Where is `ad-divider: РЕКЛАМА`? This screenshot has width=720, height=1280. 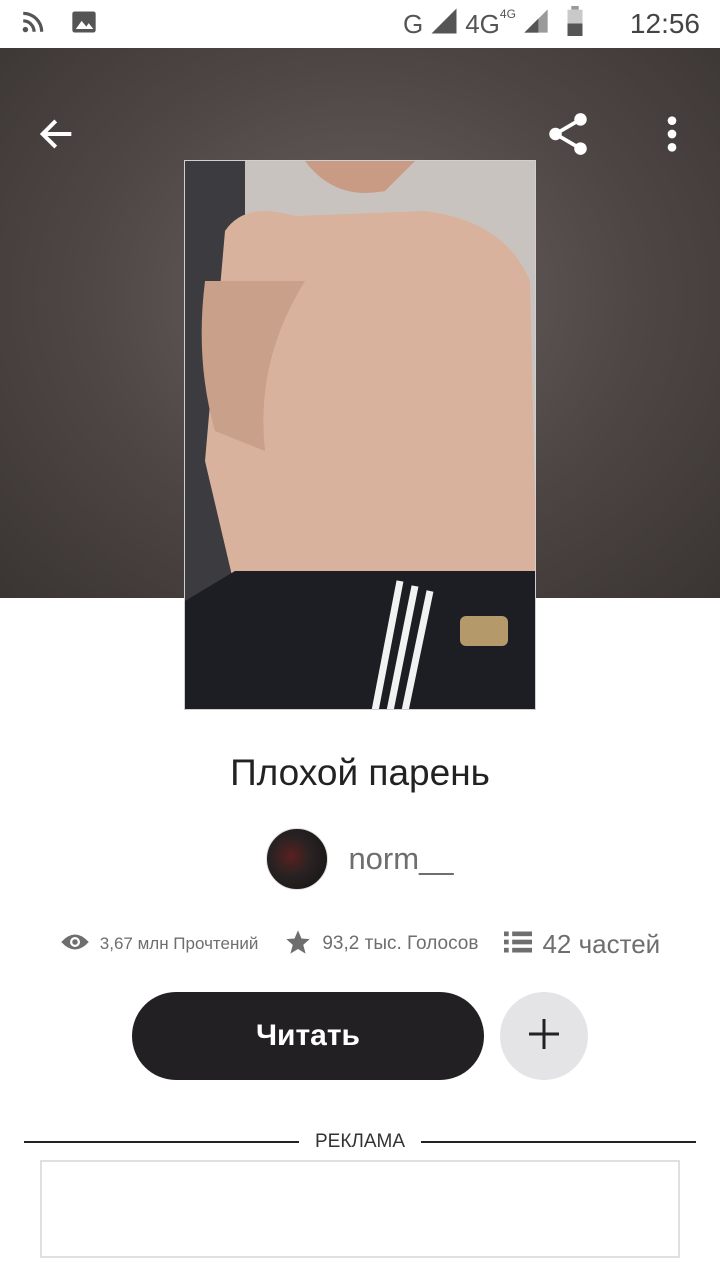
ad-divider: РЕКЛАМА is located at coordinates (360, 1142).